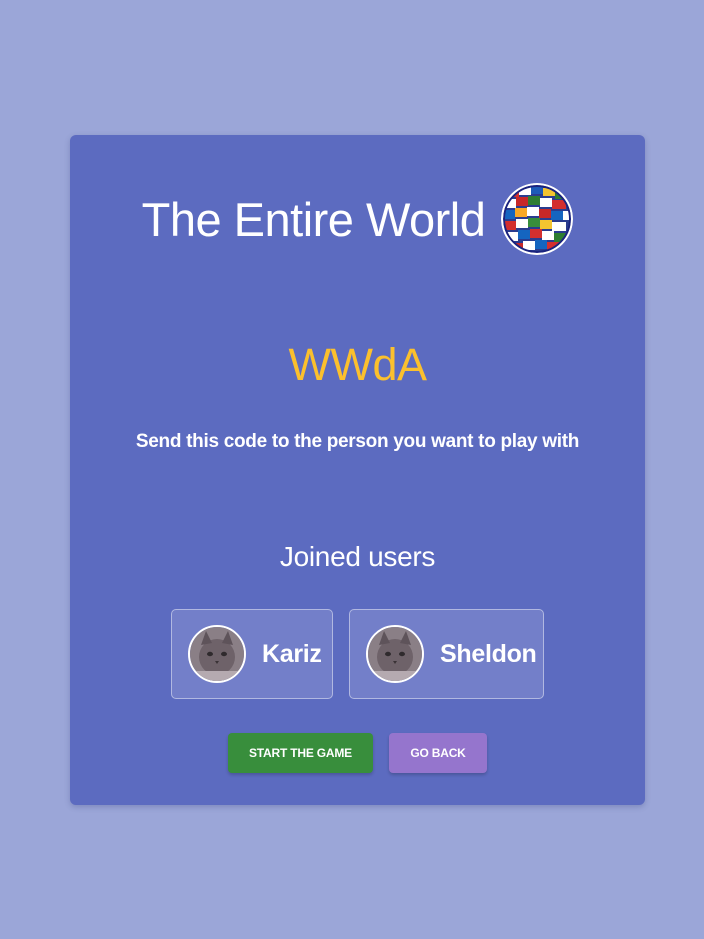 The image size is (704, 939). I want to click on title-row: The Entire World, so click(357, 219).